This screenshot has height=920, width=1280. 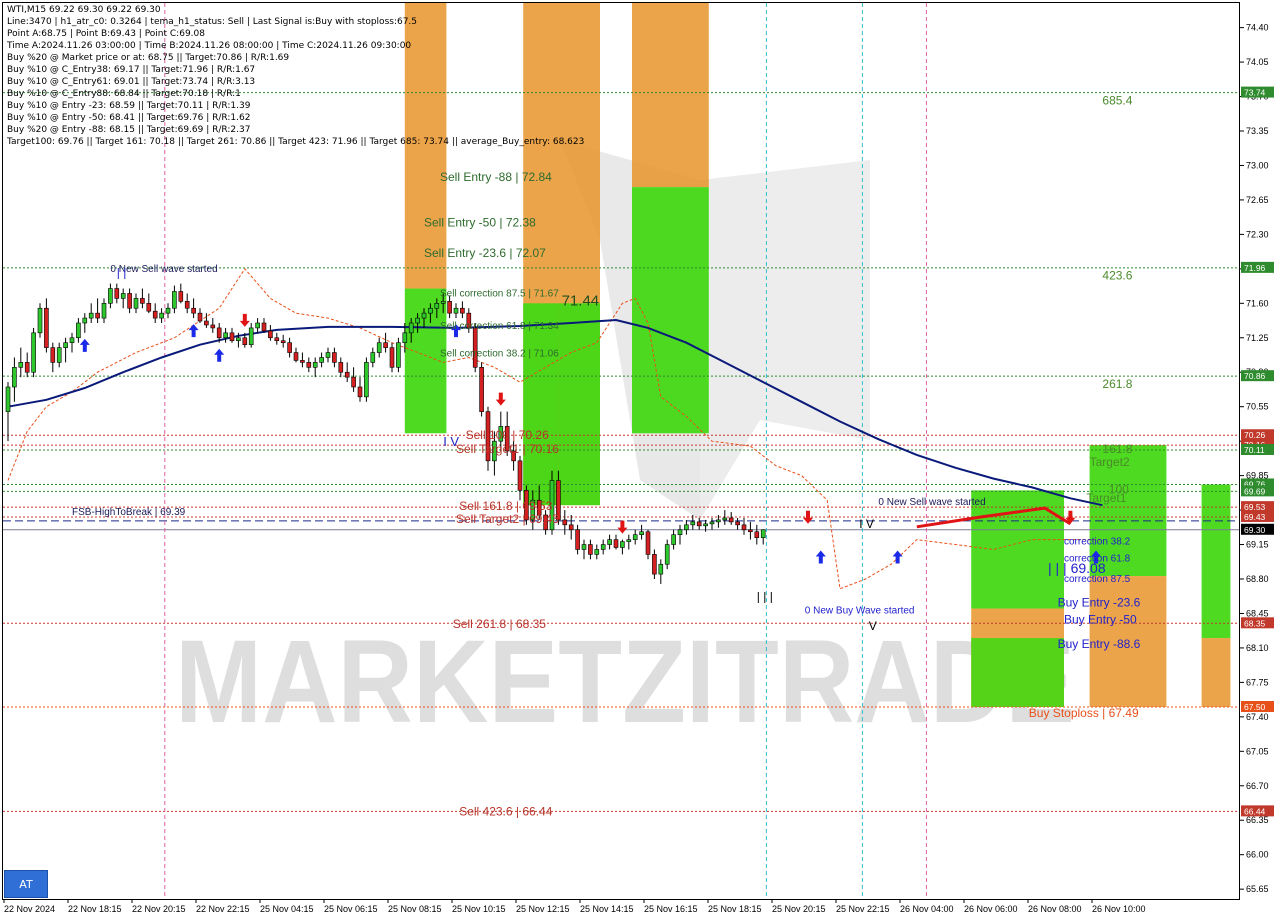 I want to click on y-axis-tick-label: 66.70, so click(x=1257, y=786).